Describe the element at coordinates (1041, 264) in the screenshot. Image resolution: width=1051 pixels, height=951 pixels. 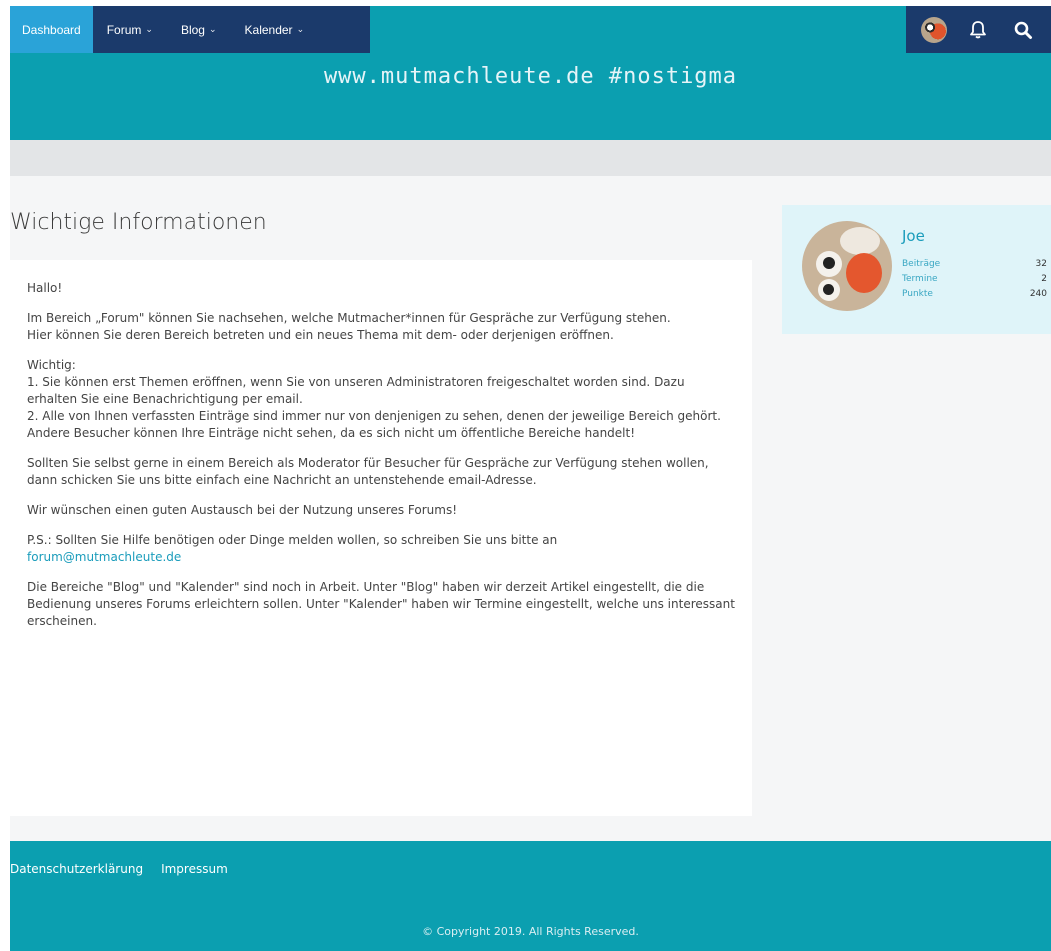
I see `stat-value: 32` at that location.